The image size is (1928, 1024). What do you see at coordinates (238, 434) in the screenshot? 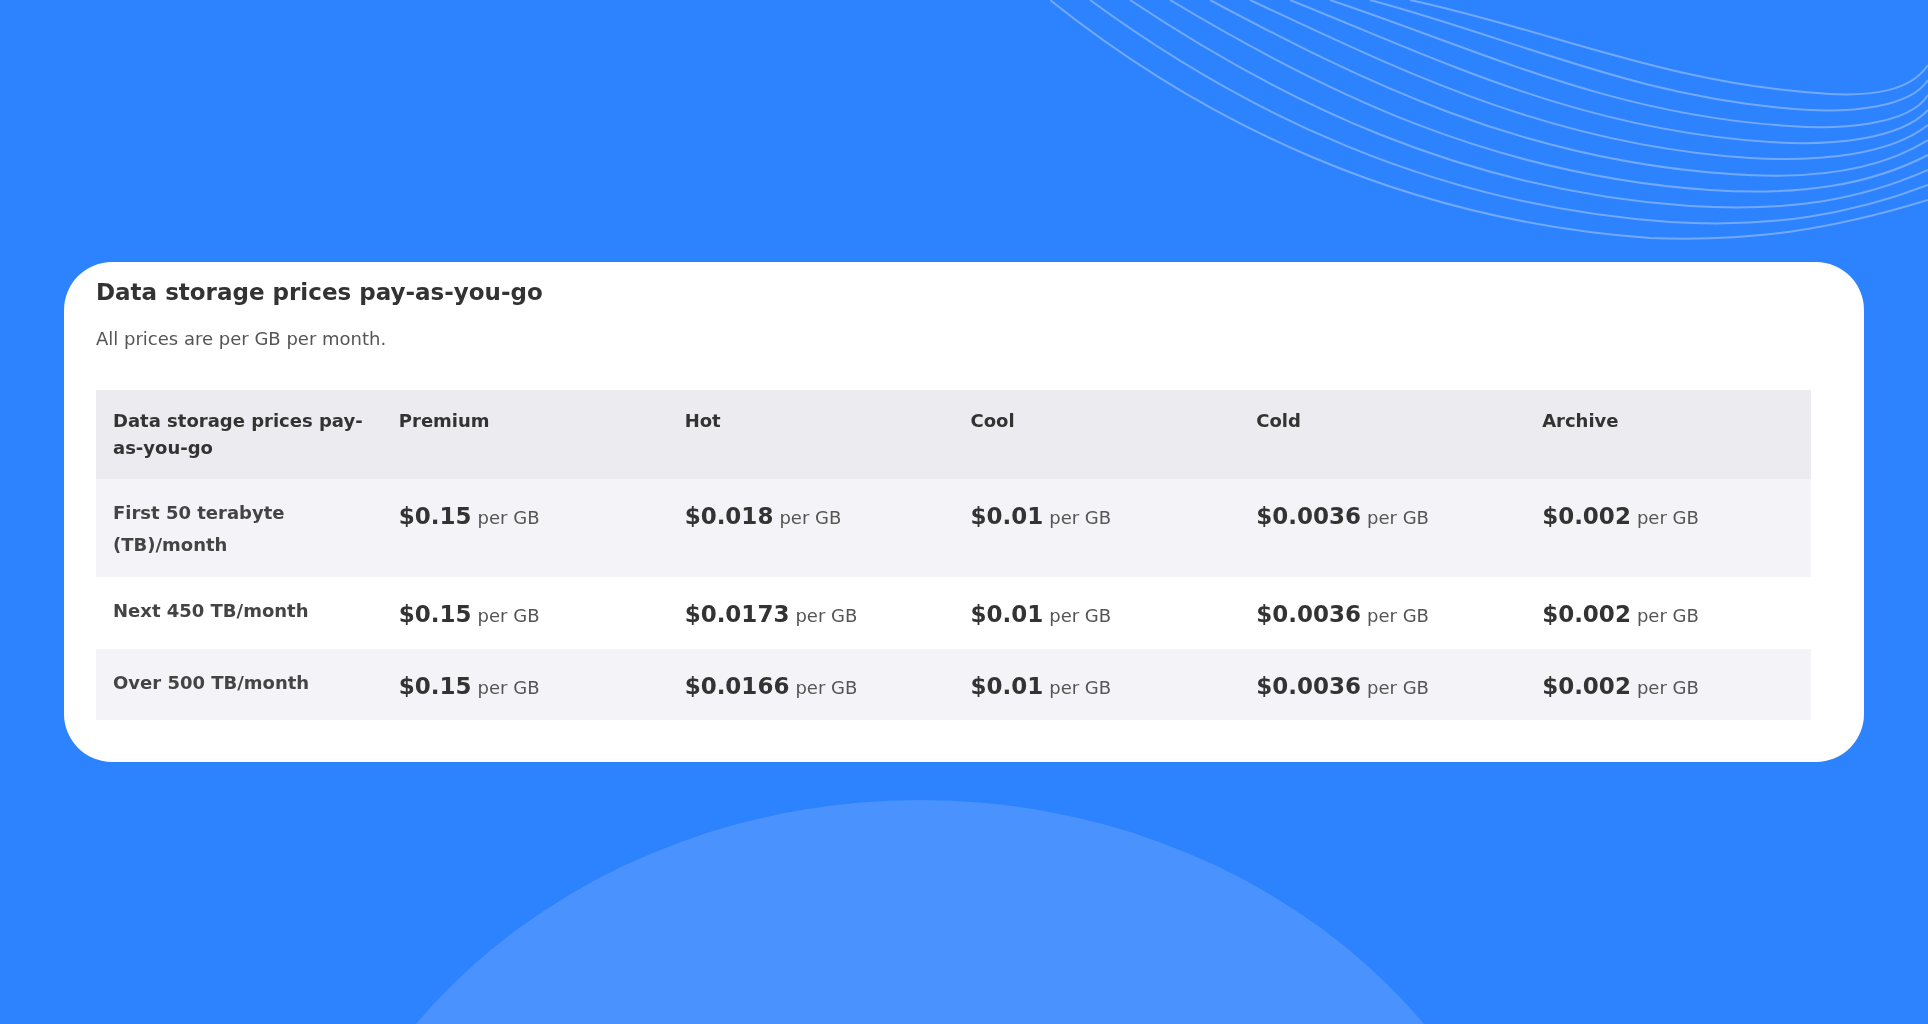
I see `column-header: Data storage prices pay-as-you-go` at bounding box center [238, 434].